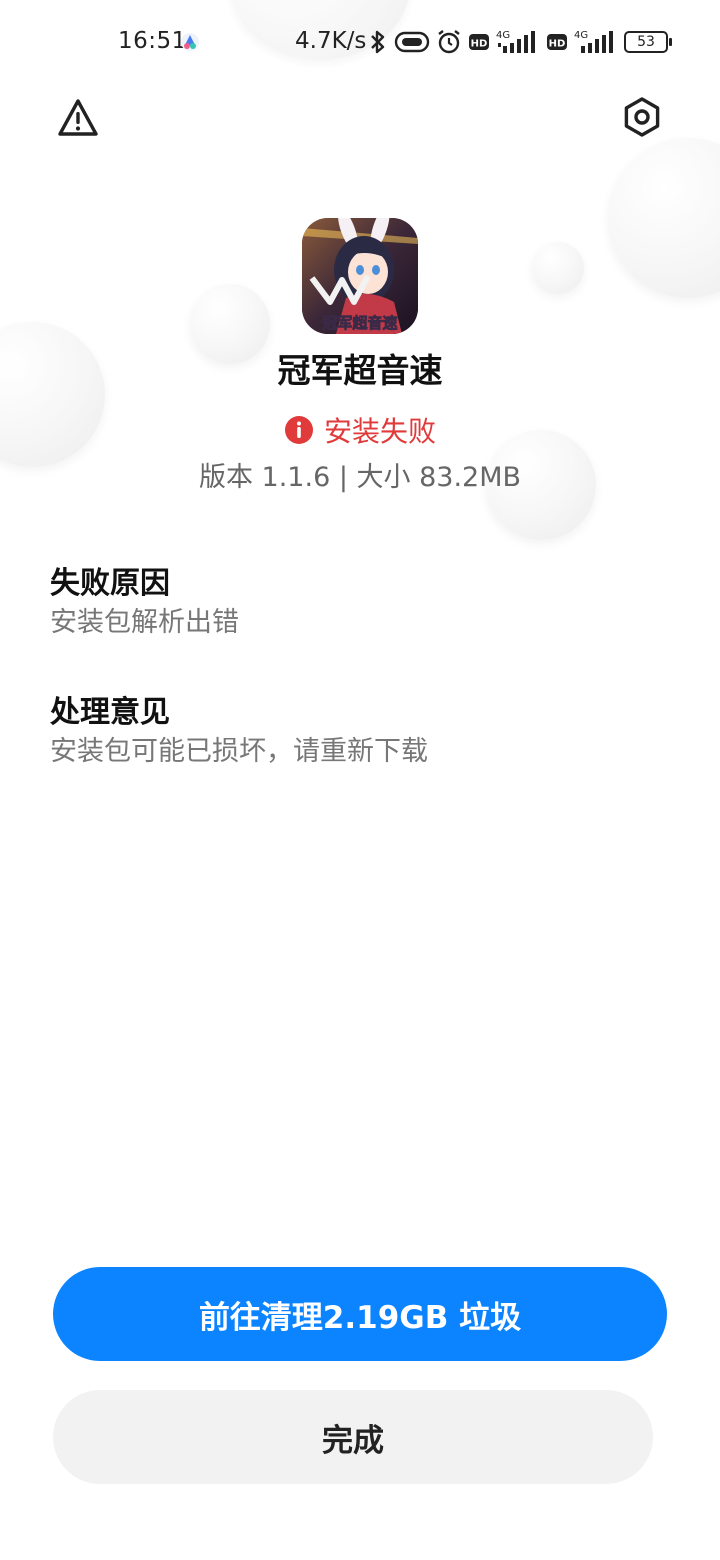 This screenshot has height=1560, width=720. I want to click on bluetooth-icon, so click(378, 42).